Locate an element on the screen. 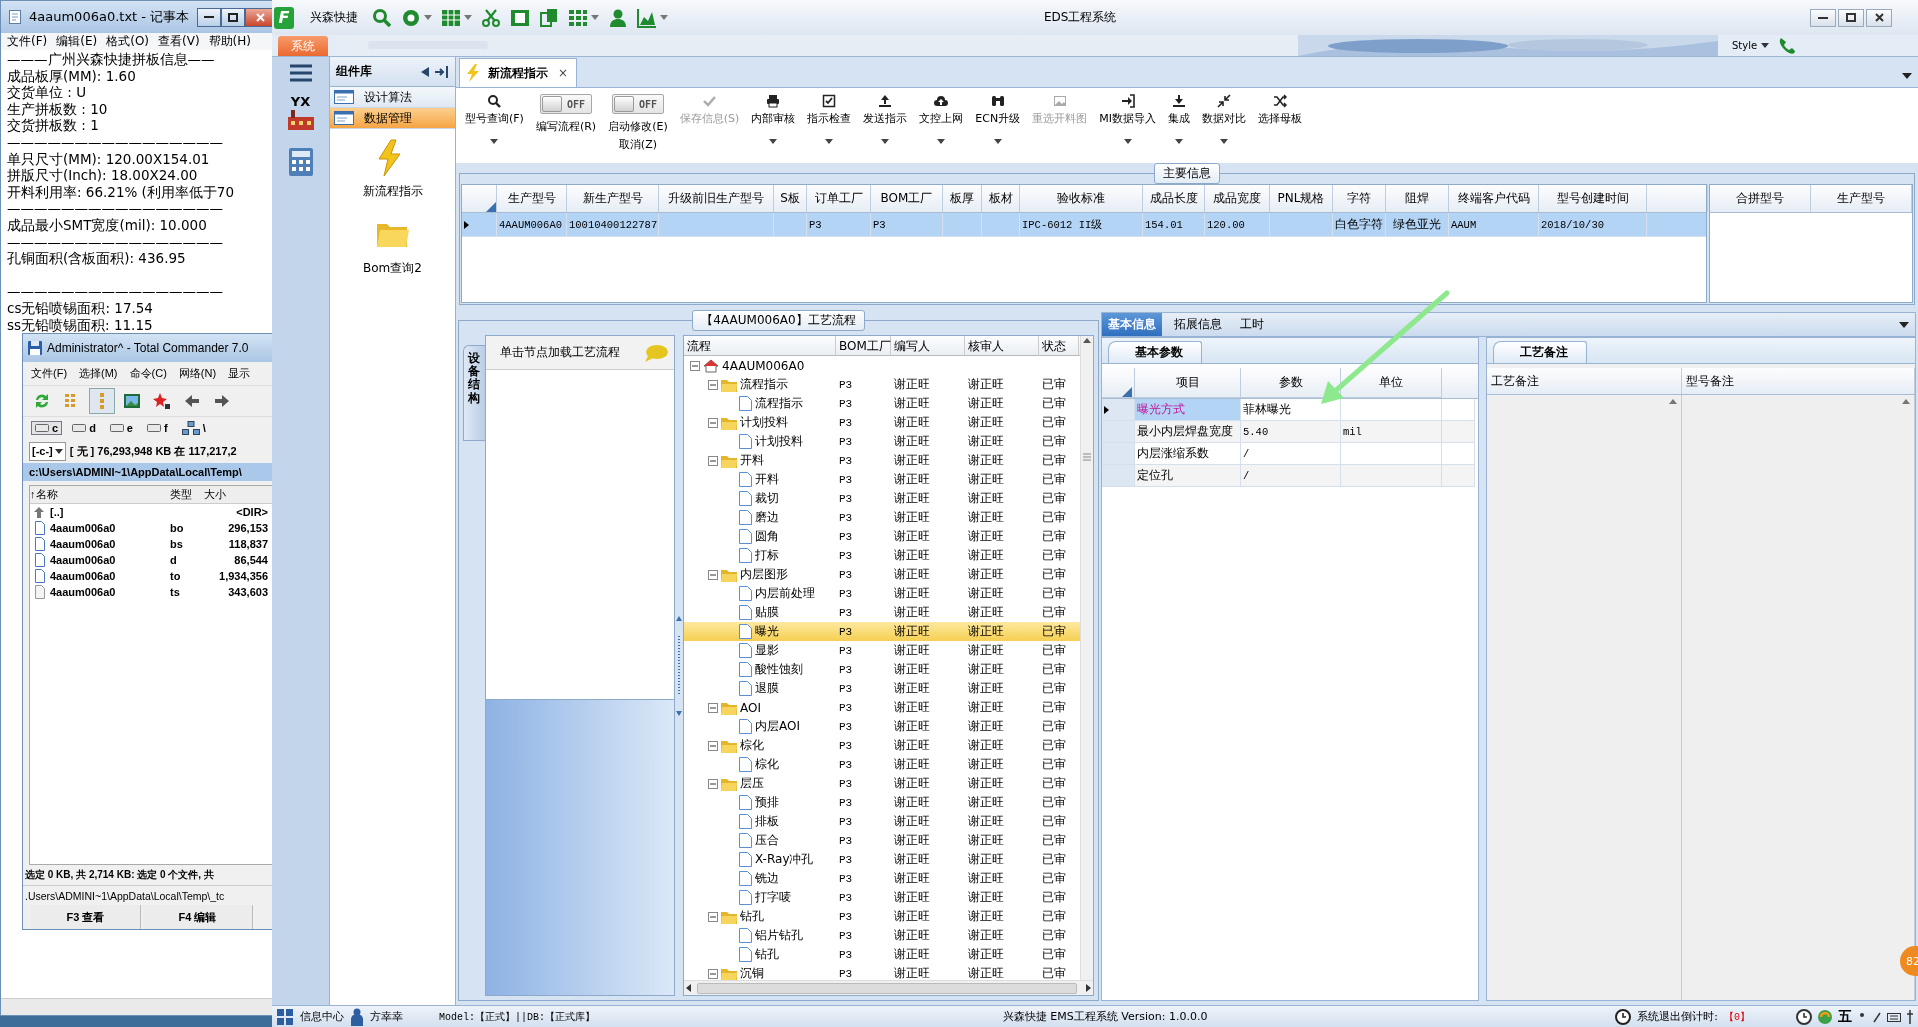 This screenshot has width=1918, height=1027. chart-icon is located at coordinates (647, 17).